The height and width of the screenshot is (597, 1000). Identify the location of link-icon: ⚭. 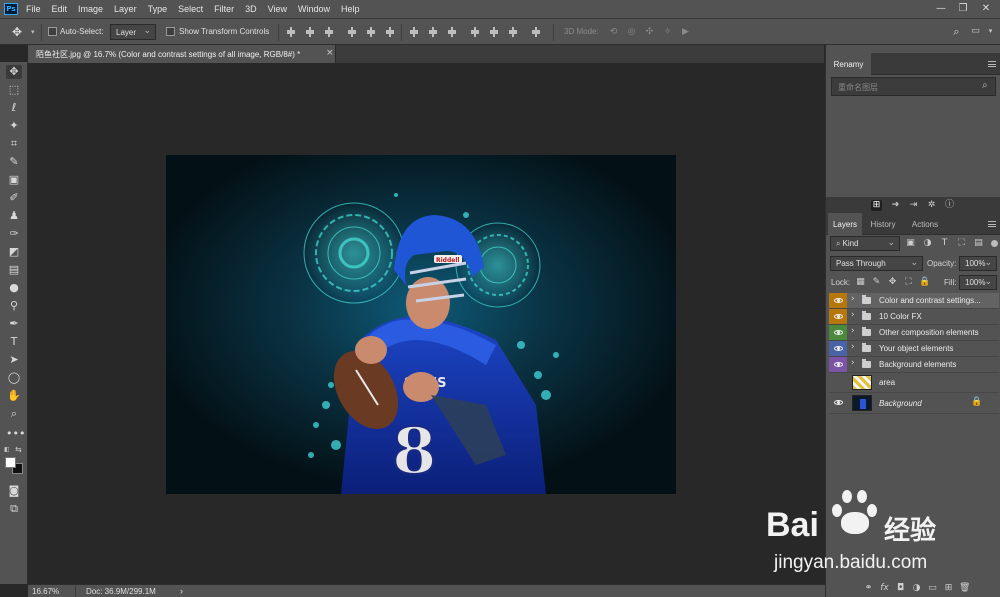
(868, 588).